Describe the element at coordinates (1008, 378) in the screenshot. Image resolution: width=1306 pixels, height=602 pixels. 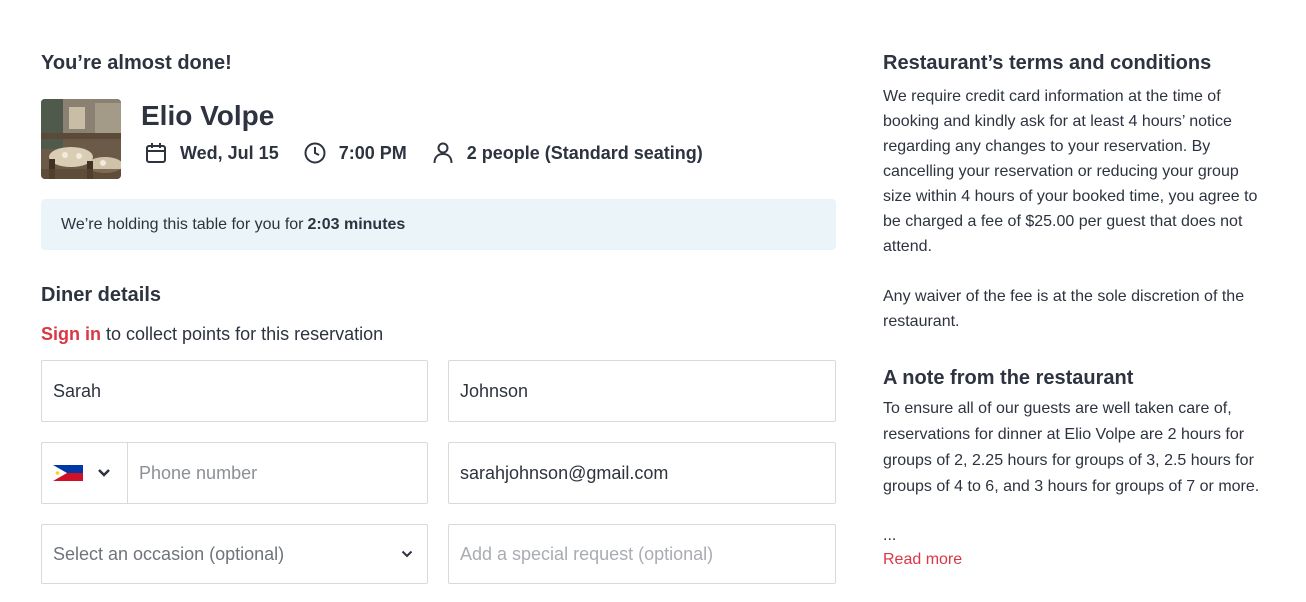
I see `restaurant-note-heading: A note from the restaurant` at that location.